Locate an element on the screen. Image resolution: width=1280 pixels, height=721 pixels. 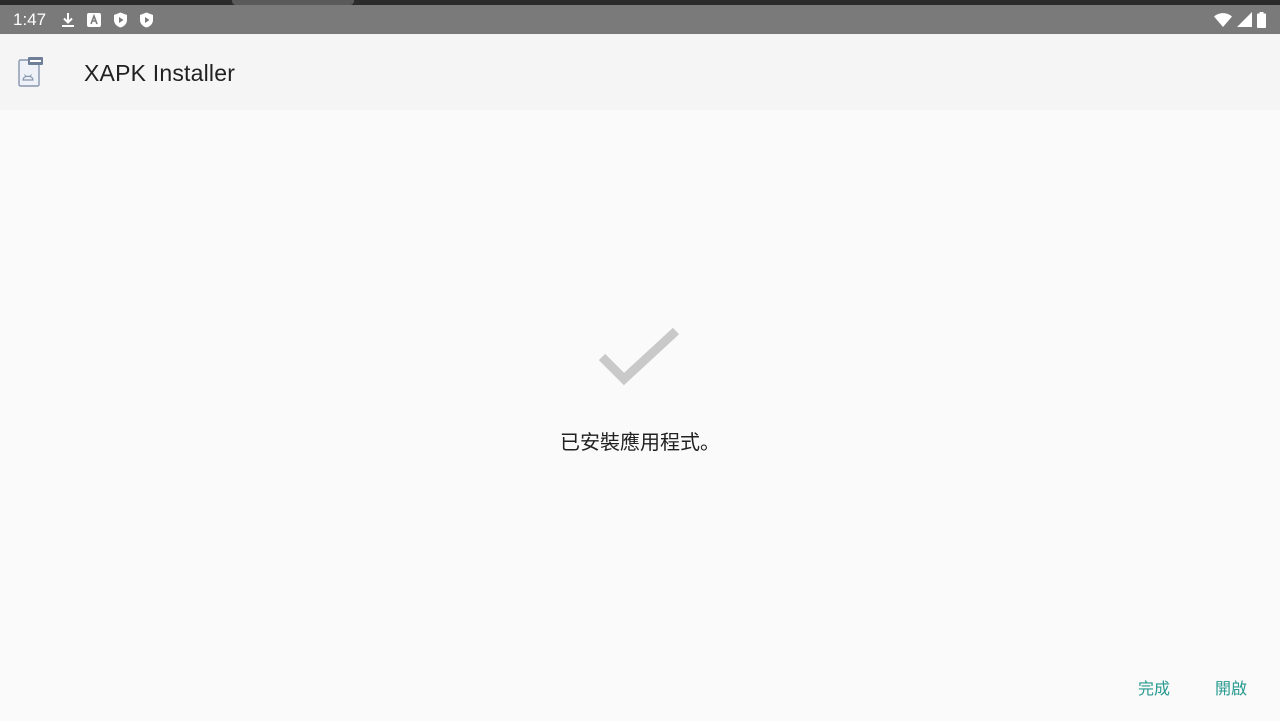
shield-play-icon is located at coordinates (120, 20).